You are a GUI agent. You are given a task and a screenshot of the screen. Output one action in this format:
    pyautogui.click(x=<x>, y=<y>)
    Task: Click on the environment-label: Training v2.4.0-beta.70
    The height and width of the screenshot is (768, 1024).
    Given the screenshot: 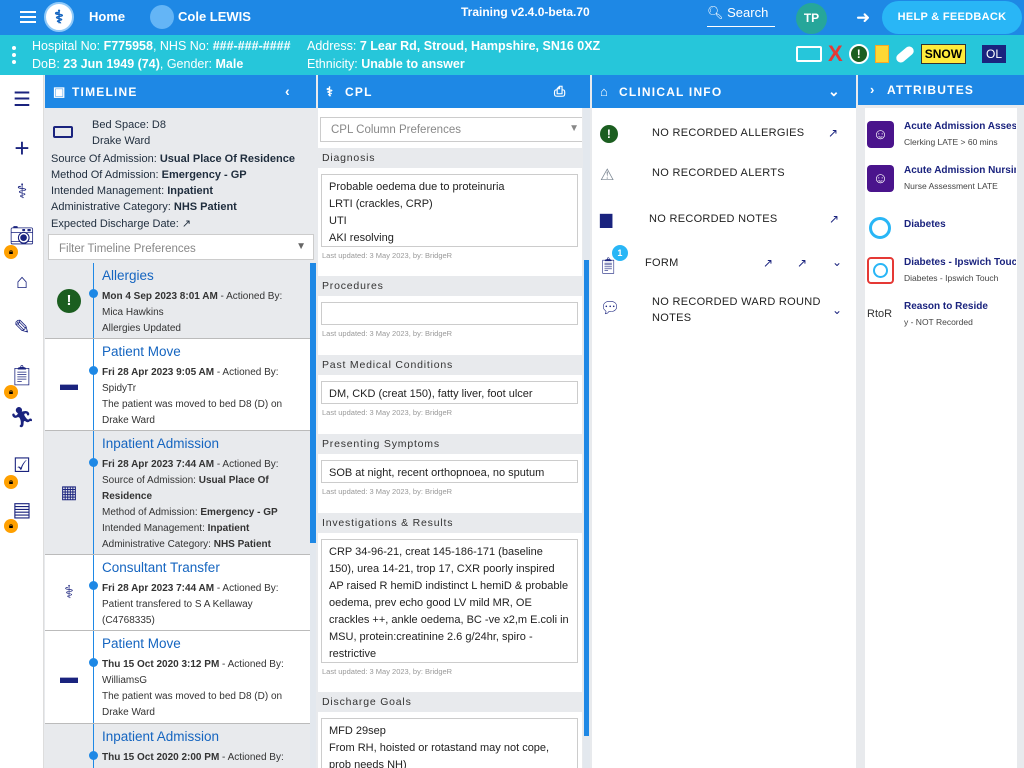 What is the action you would take?
    pyautogui.click(x=525, y=12)
    